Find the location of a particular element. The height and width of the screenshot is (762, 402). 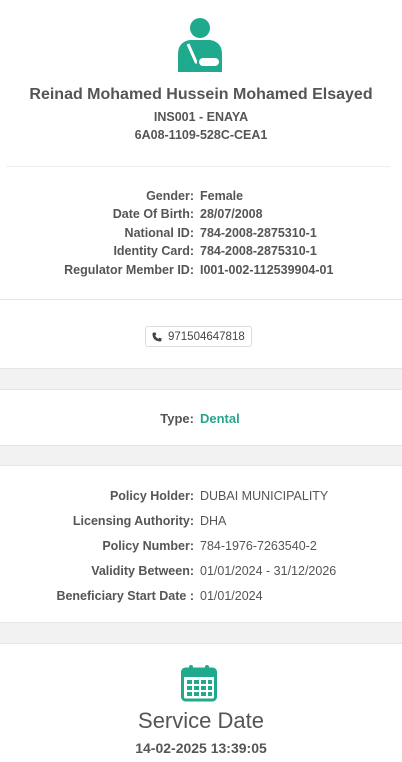

service-date-value: 14-02-2025 13:39:05 is located at coordinates (201, 748).